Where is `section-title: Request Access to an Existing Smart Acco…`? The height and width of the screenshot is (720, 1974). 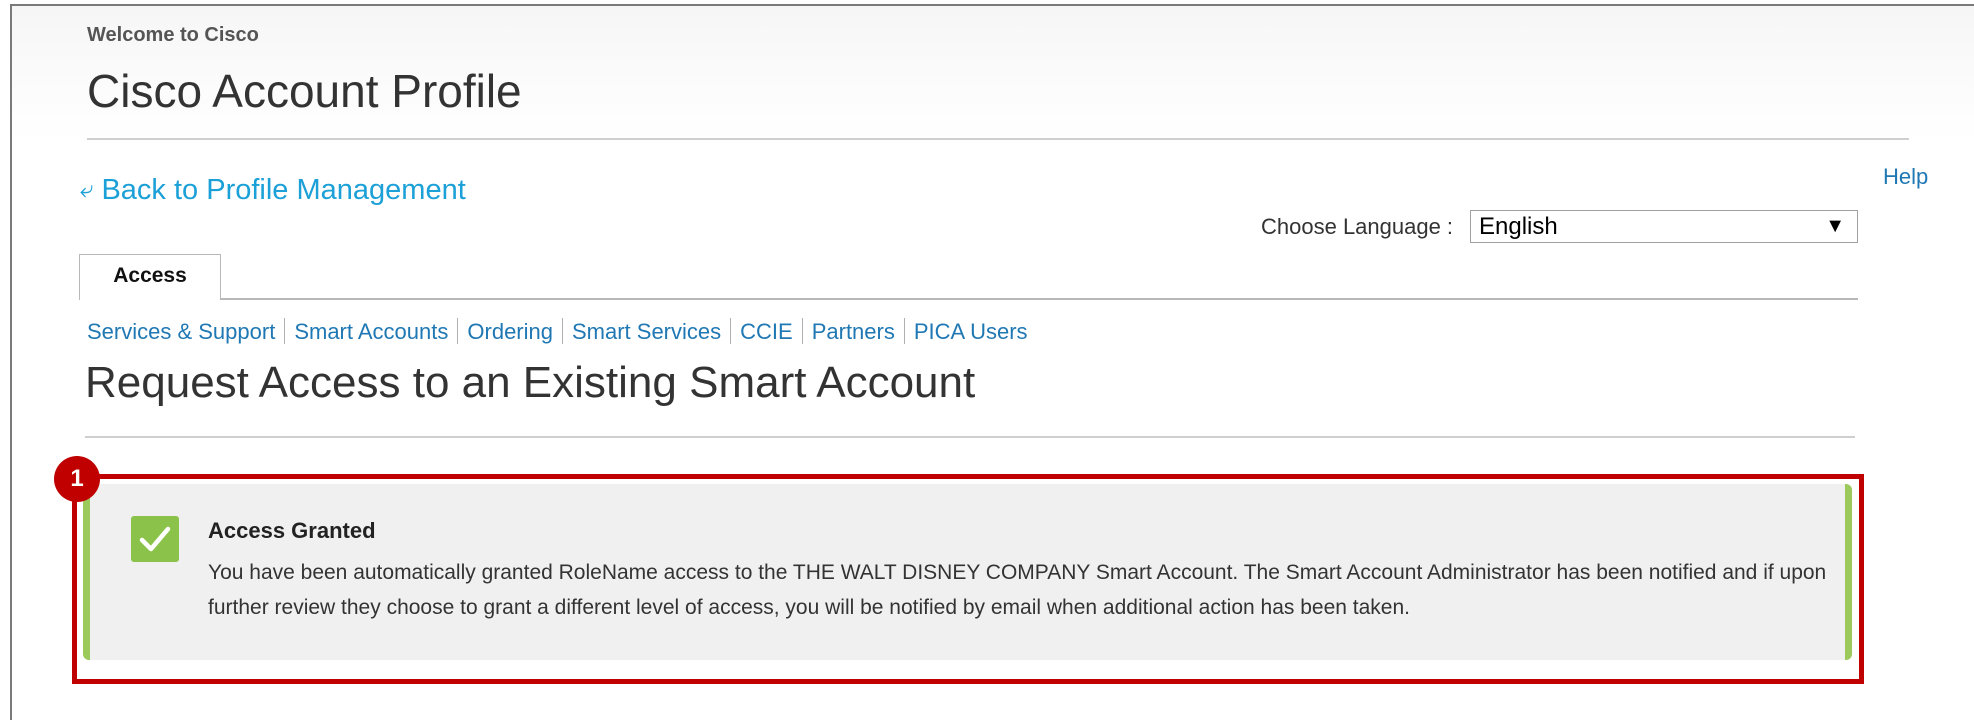 section-title: Request Access to an Existing Smart Acco… is located at coordinates (530, 382).